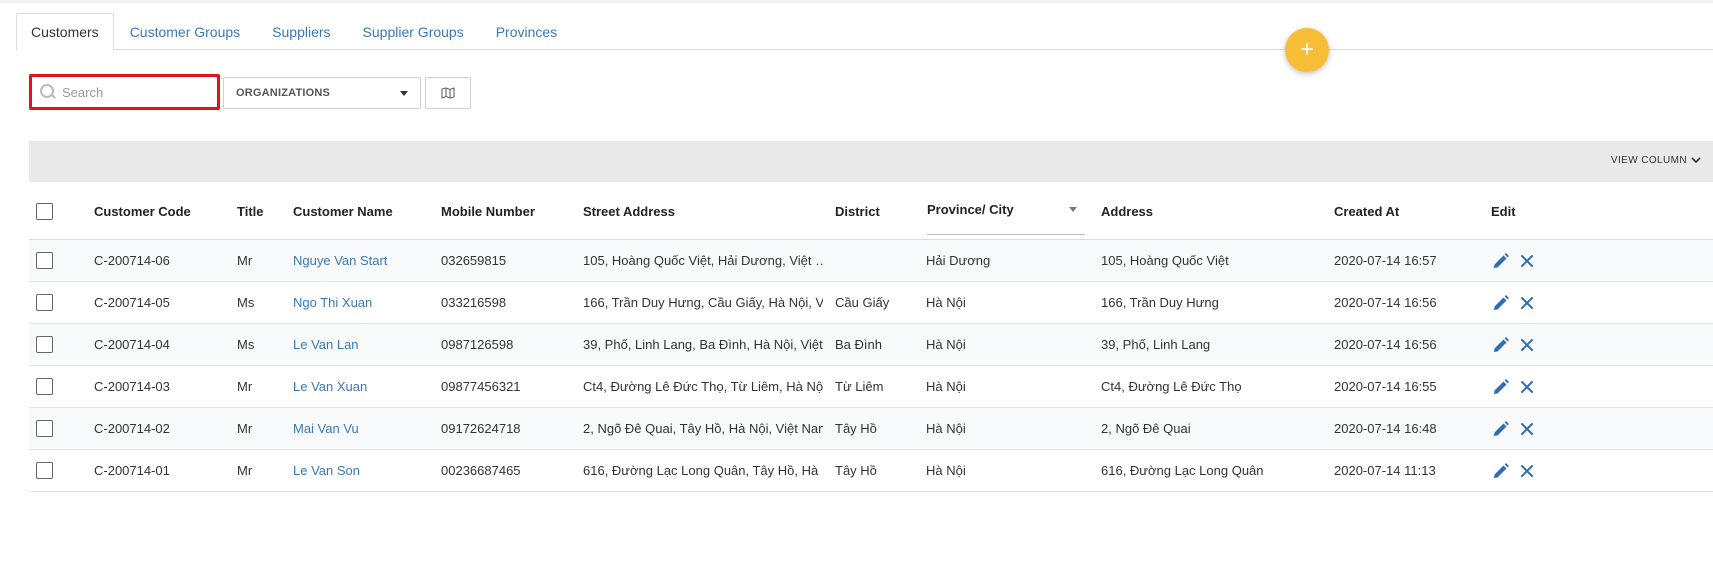 The height and width of the screenshot is (567, 1713). I want to click on cell-created-at: 2020-07-14 11:13, so click(1385, 470).